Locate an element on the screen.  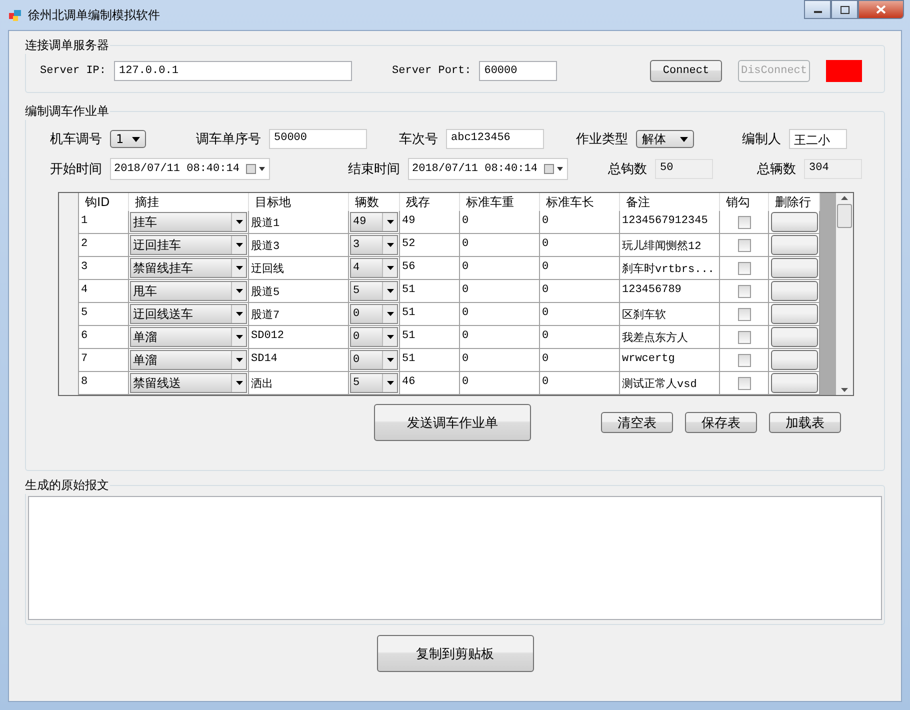
table-action-button: 清空表 is located at coordinates (637, 422).